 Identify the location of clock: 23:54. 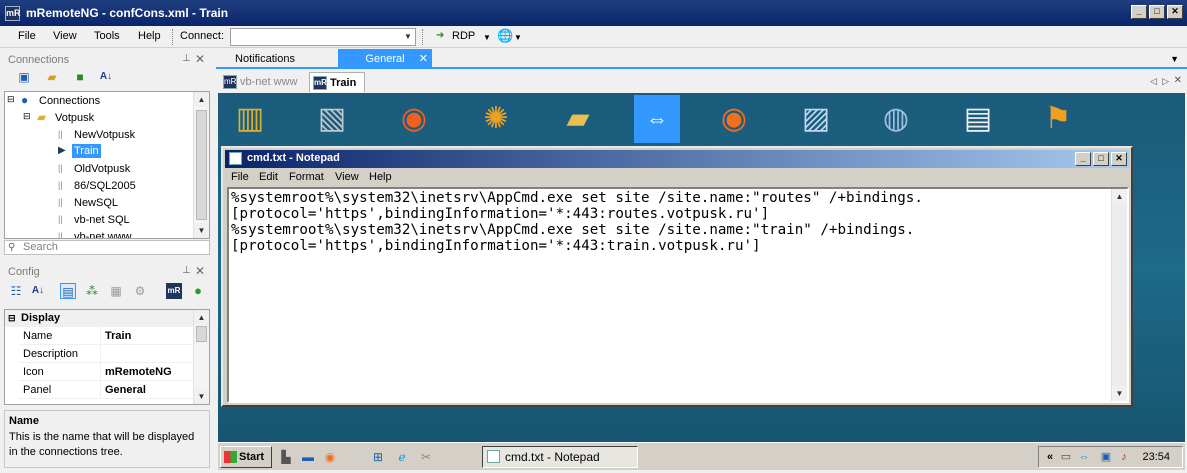
(1156, 457).